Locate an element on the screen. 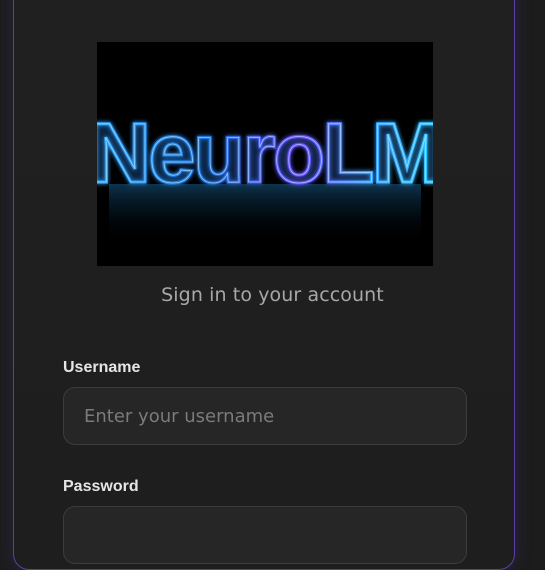 This screenshot has height=570, width=545. logo-text-highlight: NeuroLM is located at coordinates (265, 153).